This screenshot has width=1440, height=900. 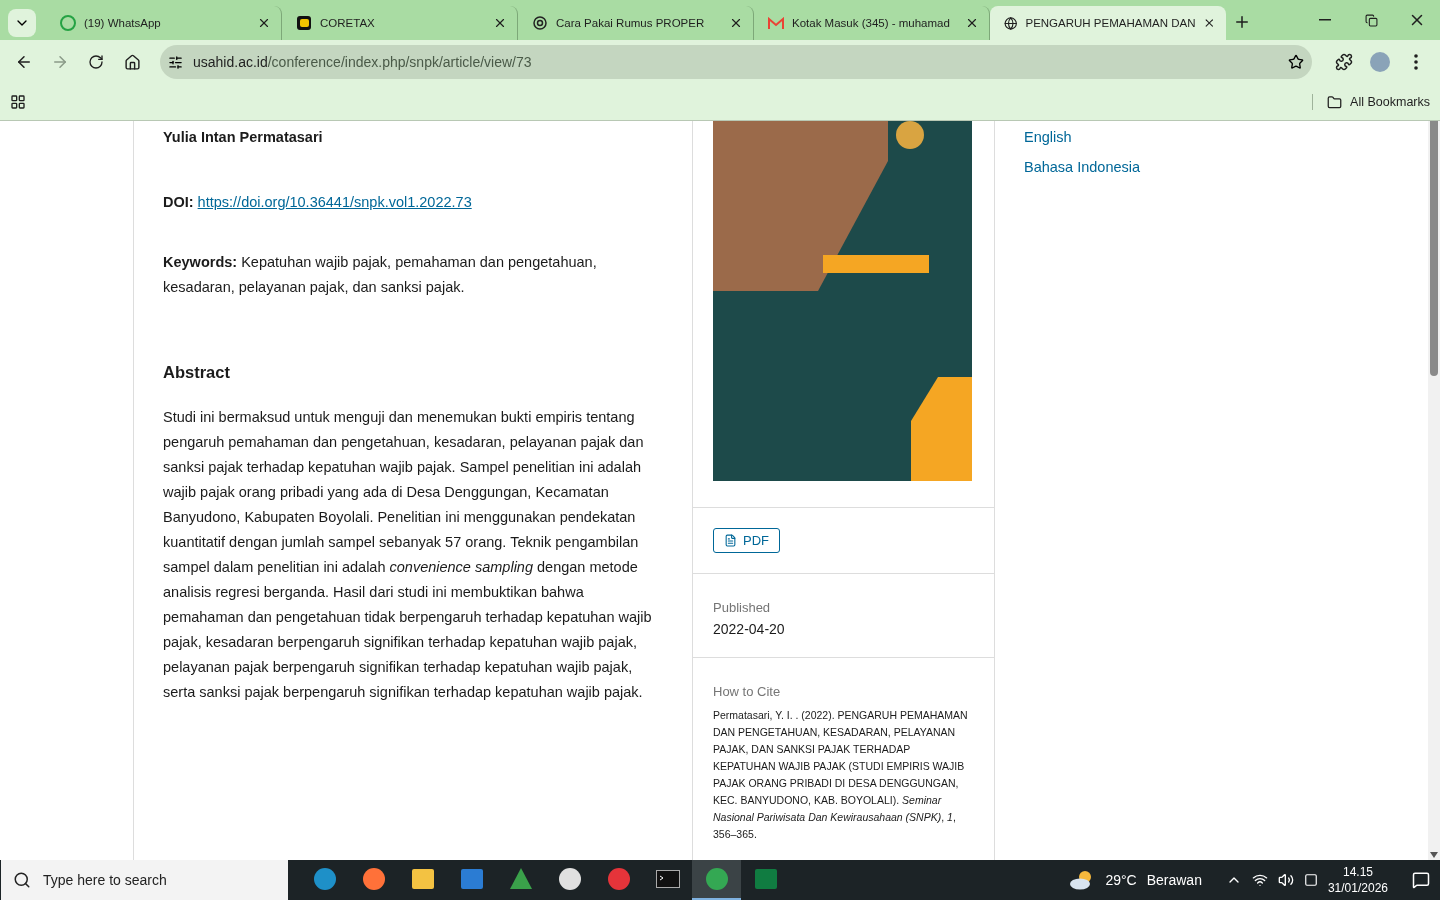 I want to click on globe-icon, so click(x=1011, y=23).